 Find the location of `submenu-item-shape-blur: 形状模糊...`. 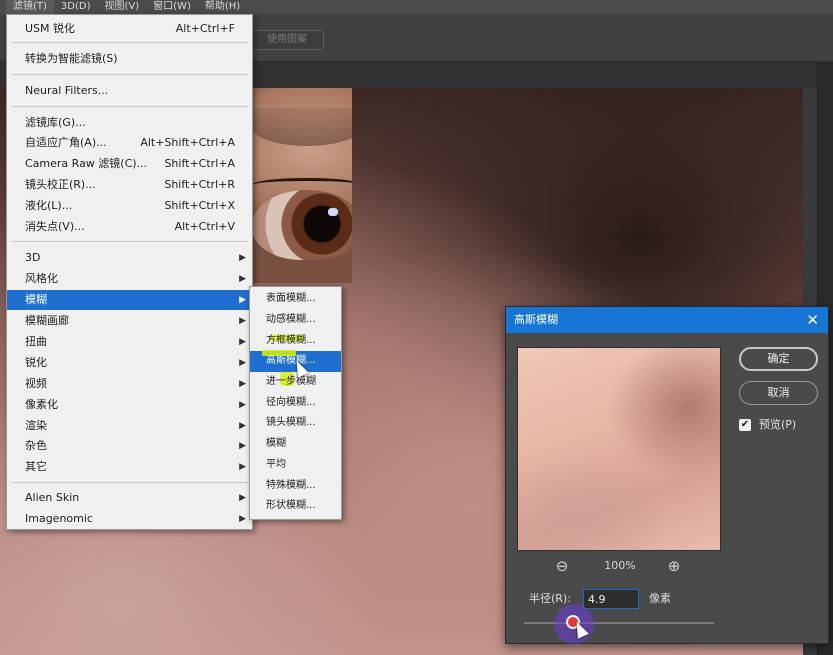

submenu-item-shape-blur: 形状模糊... is located at coordinates (295, 506).